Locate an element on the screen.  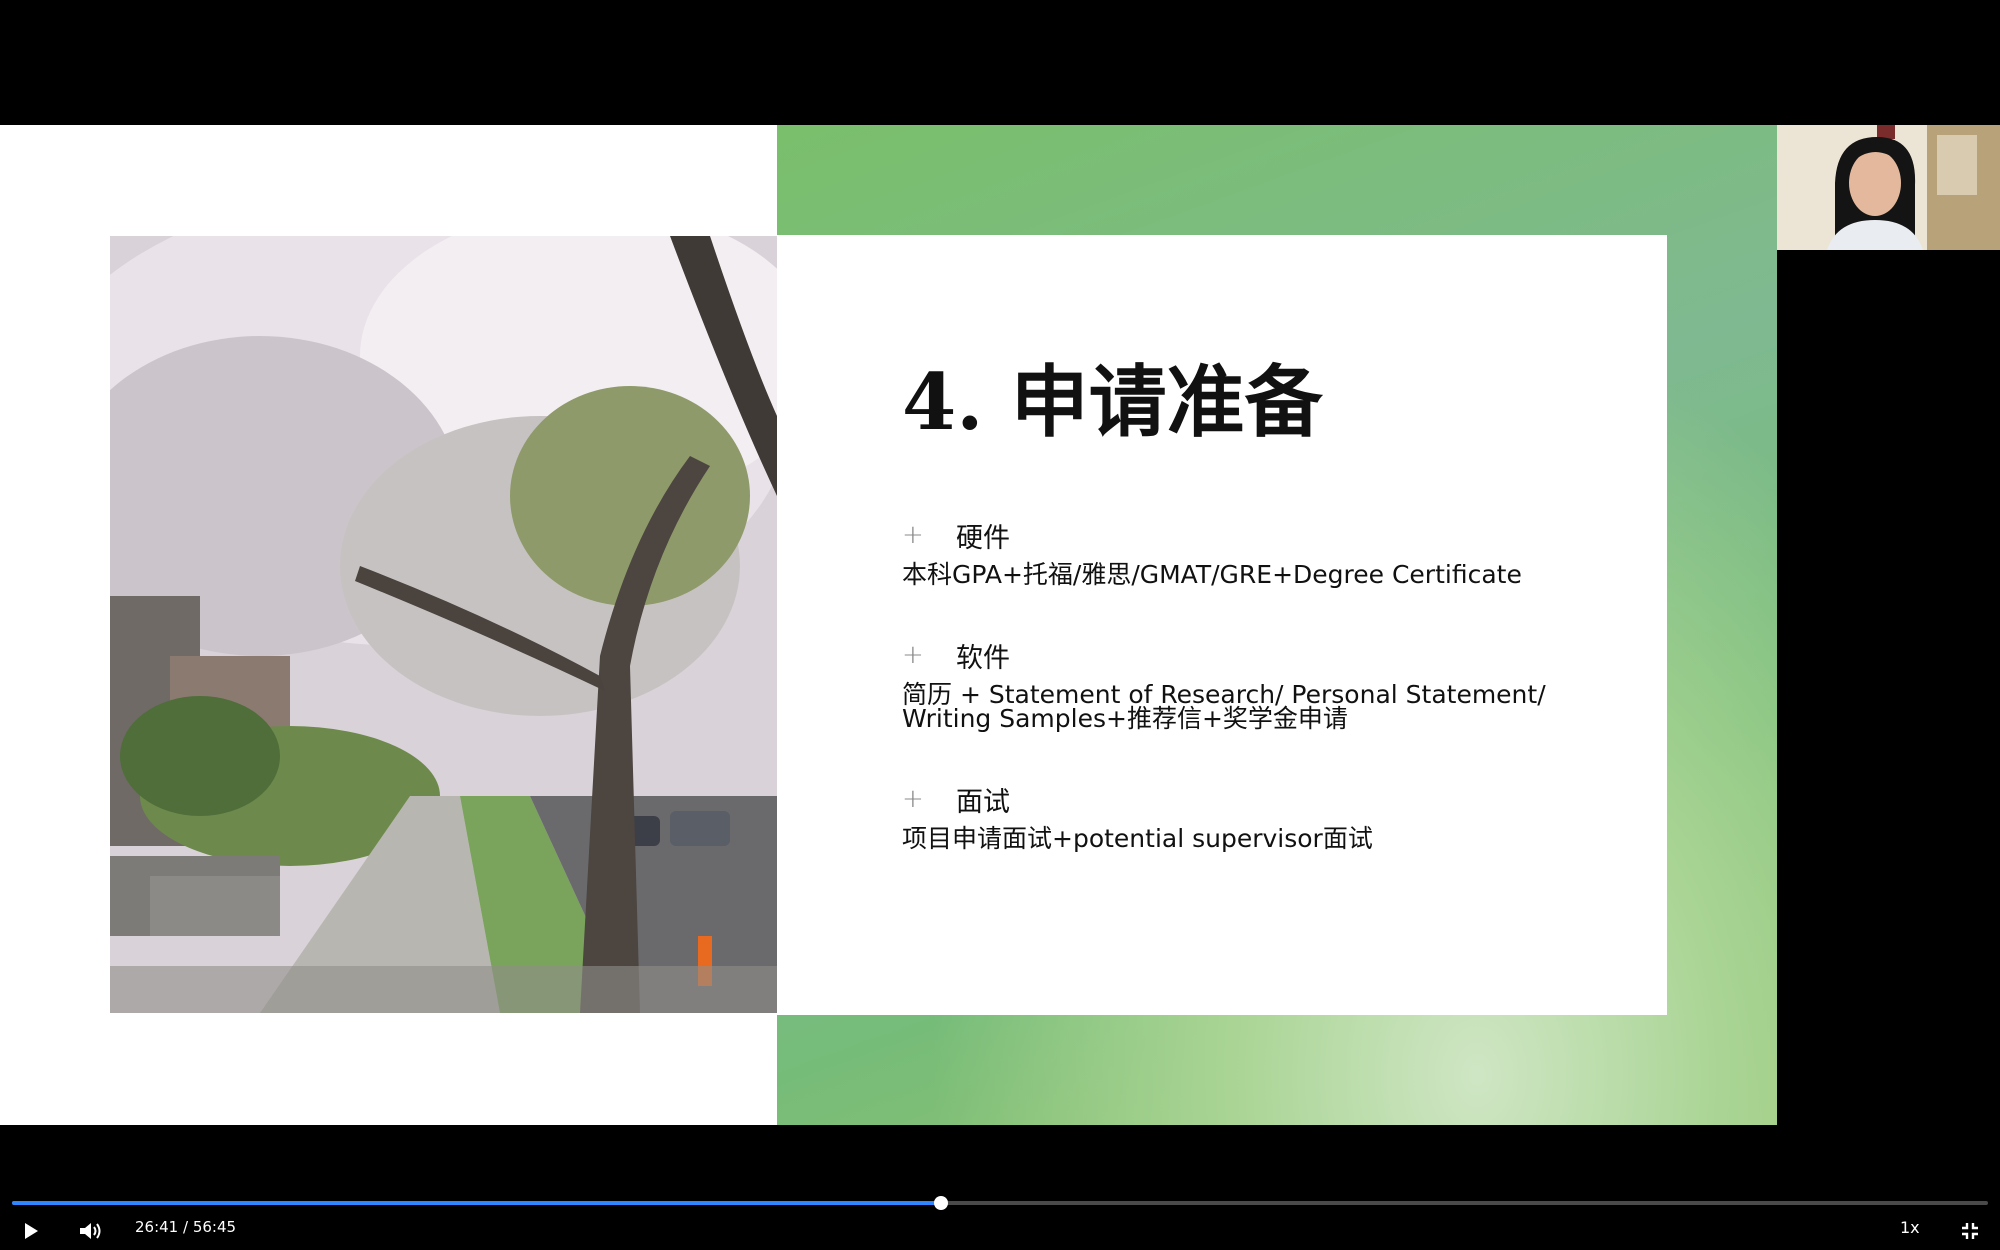
section-interview: + 面试 项目申请面试+potential supervisor面试 is located at coordinates (1272, 815).